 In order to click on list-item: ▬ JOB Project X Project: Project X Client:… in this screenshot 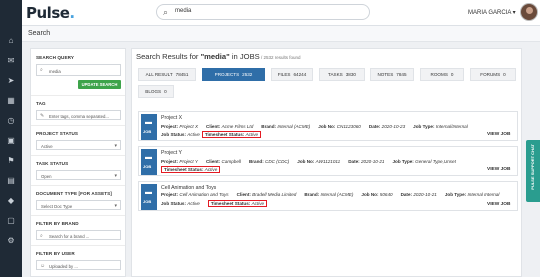, I will do `click(328, 126)`.